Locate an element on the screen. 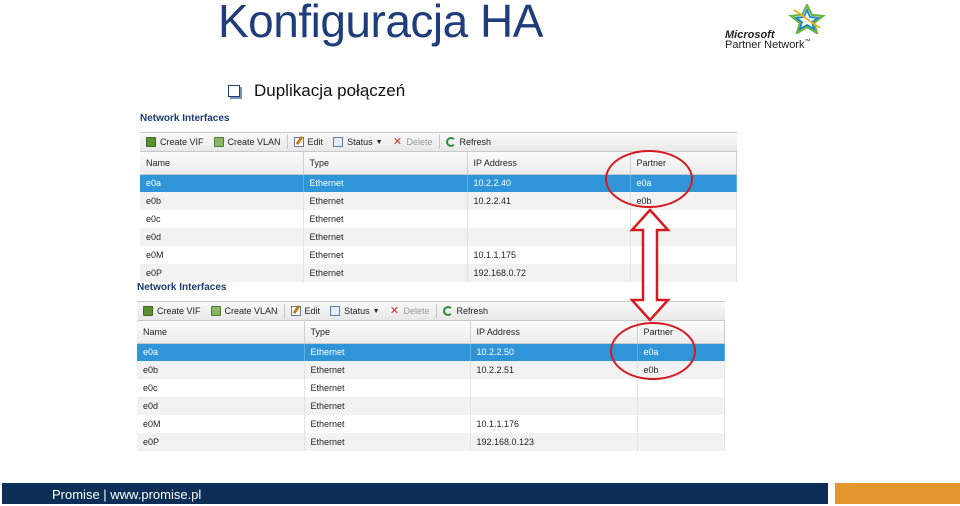 Image resolution: width=960 pixels, height=506 pixels. table-row: e0c Ethernet is located at coordinates (431, 388).